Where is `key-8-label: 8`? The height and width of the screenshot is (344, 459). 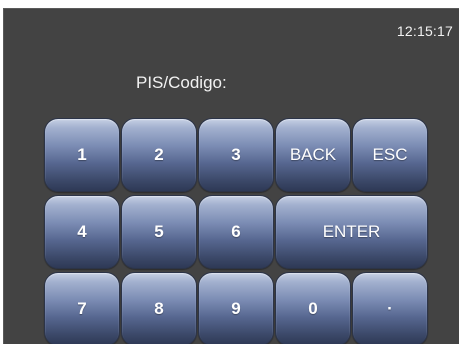 key-8-label: 8 is located at coordinates (159, 308).